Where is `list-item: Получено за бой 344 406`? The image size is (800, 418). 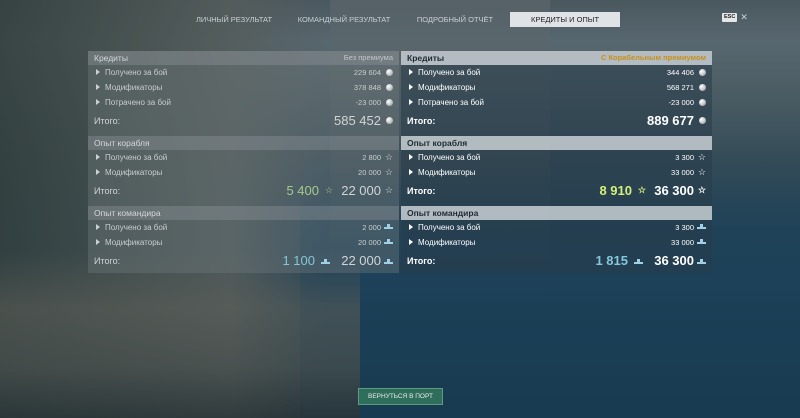
list-item: Получено за бой 344 406 is located at coordinates (556, 72).